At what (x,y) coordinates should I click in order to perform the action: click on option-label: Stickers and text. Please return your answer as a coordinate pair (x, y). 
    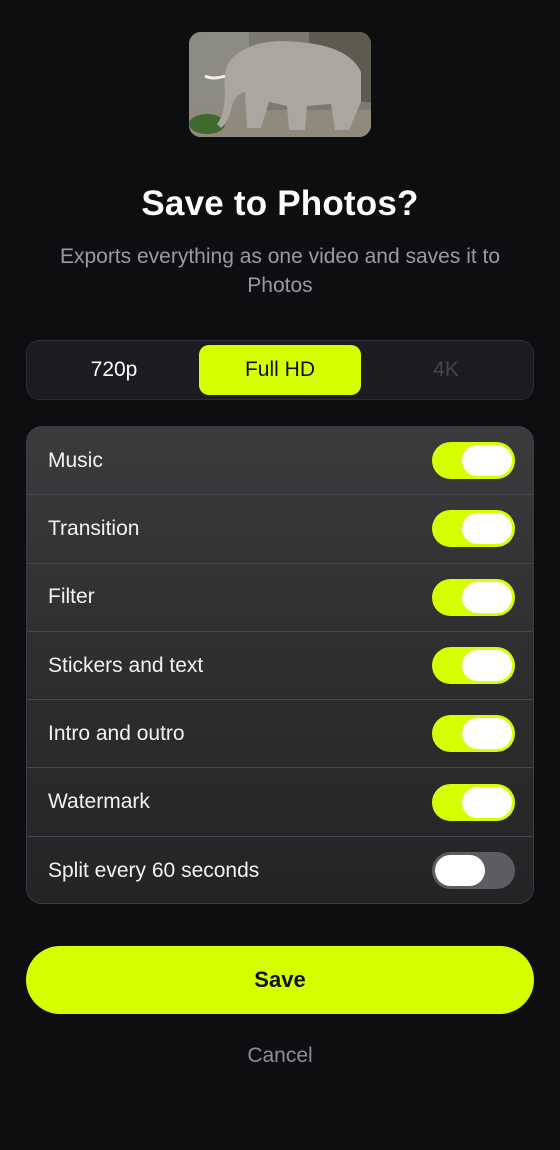
    Looking at the image, I should click on (126, 665).